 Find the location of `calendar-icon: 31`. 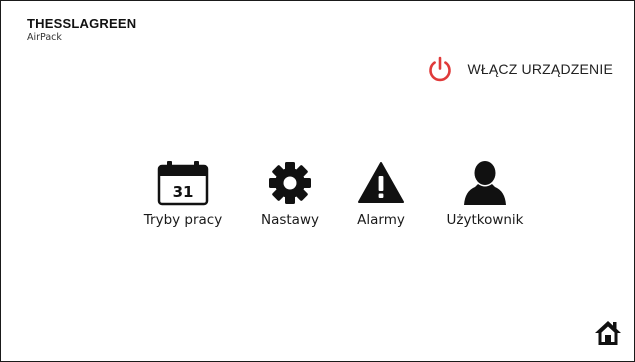

calendar-icon: 31 is located at coordinates (183, 183).